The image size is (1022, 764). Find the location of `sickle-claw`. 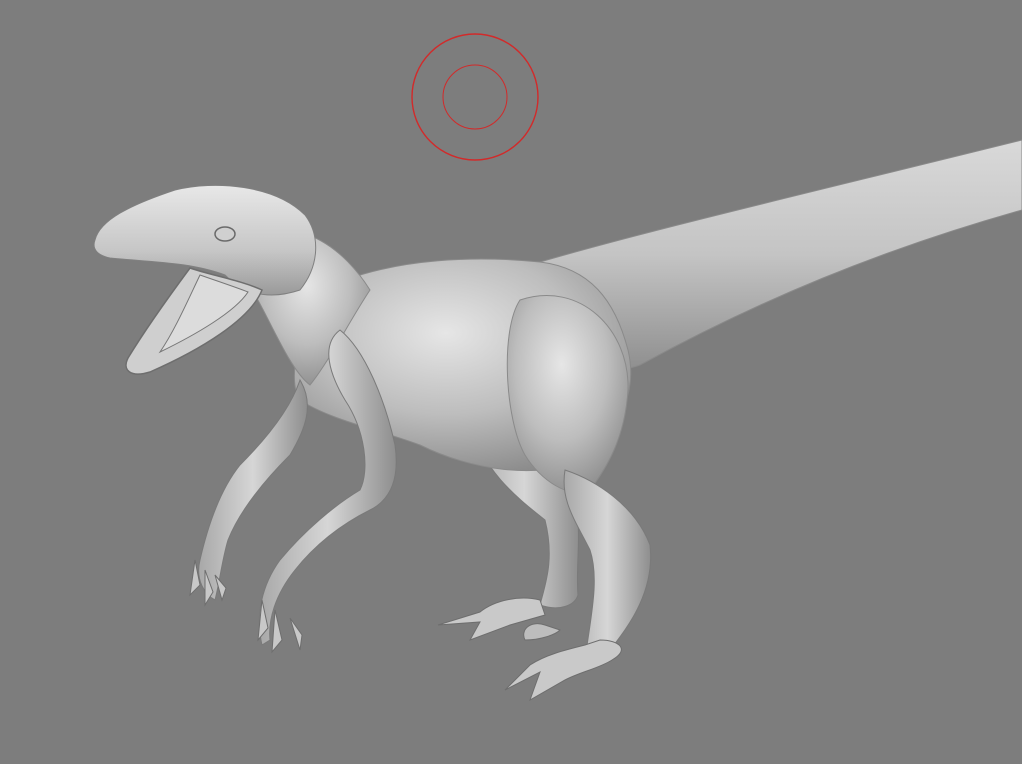

sickle-claw is located at coordinates (542, 632).